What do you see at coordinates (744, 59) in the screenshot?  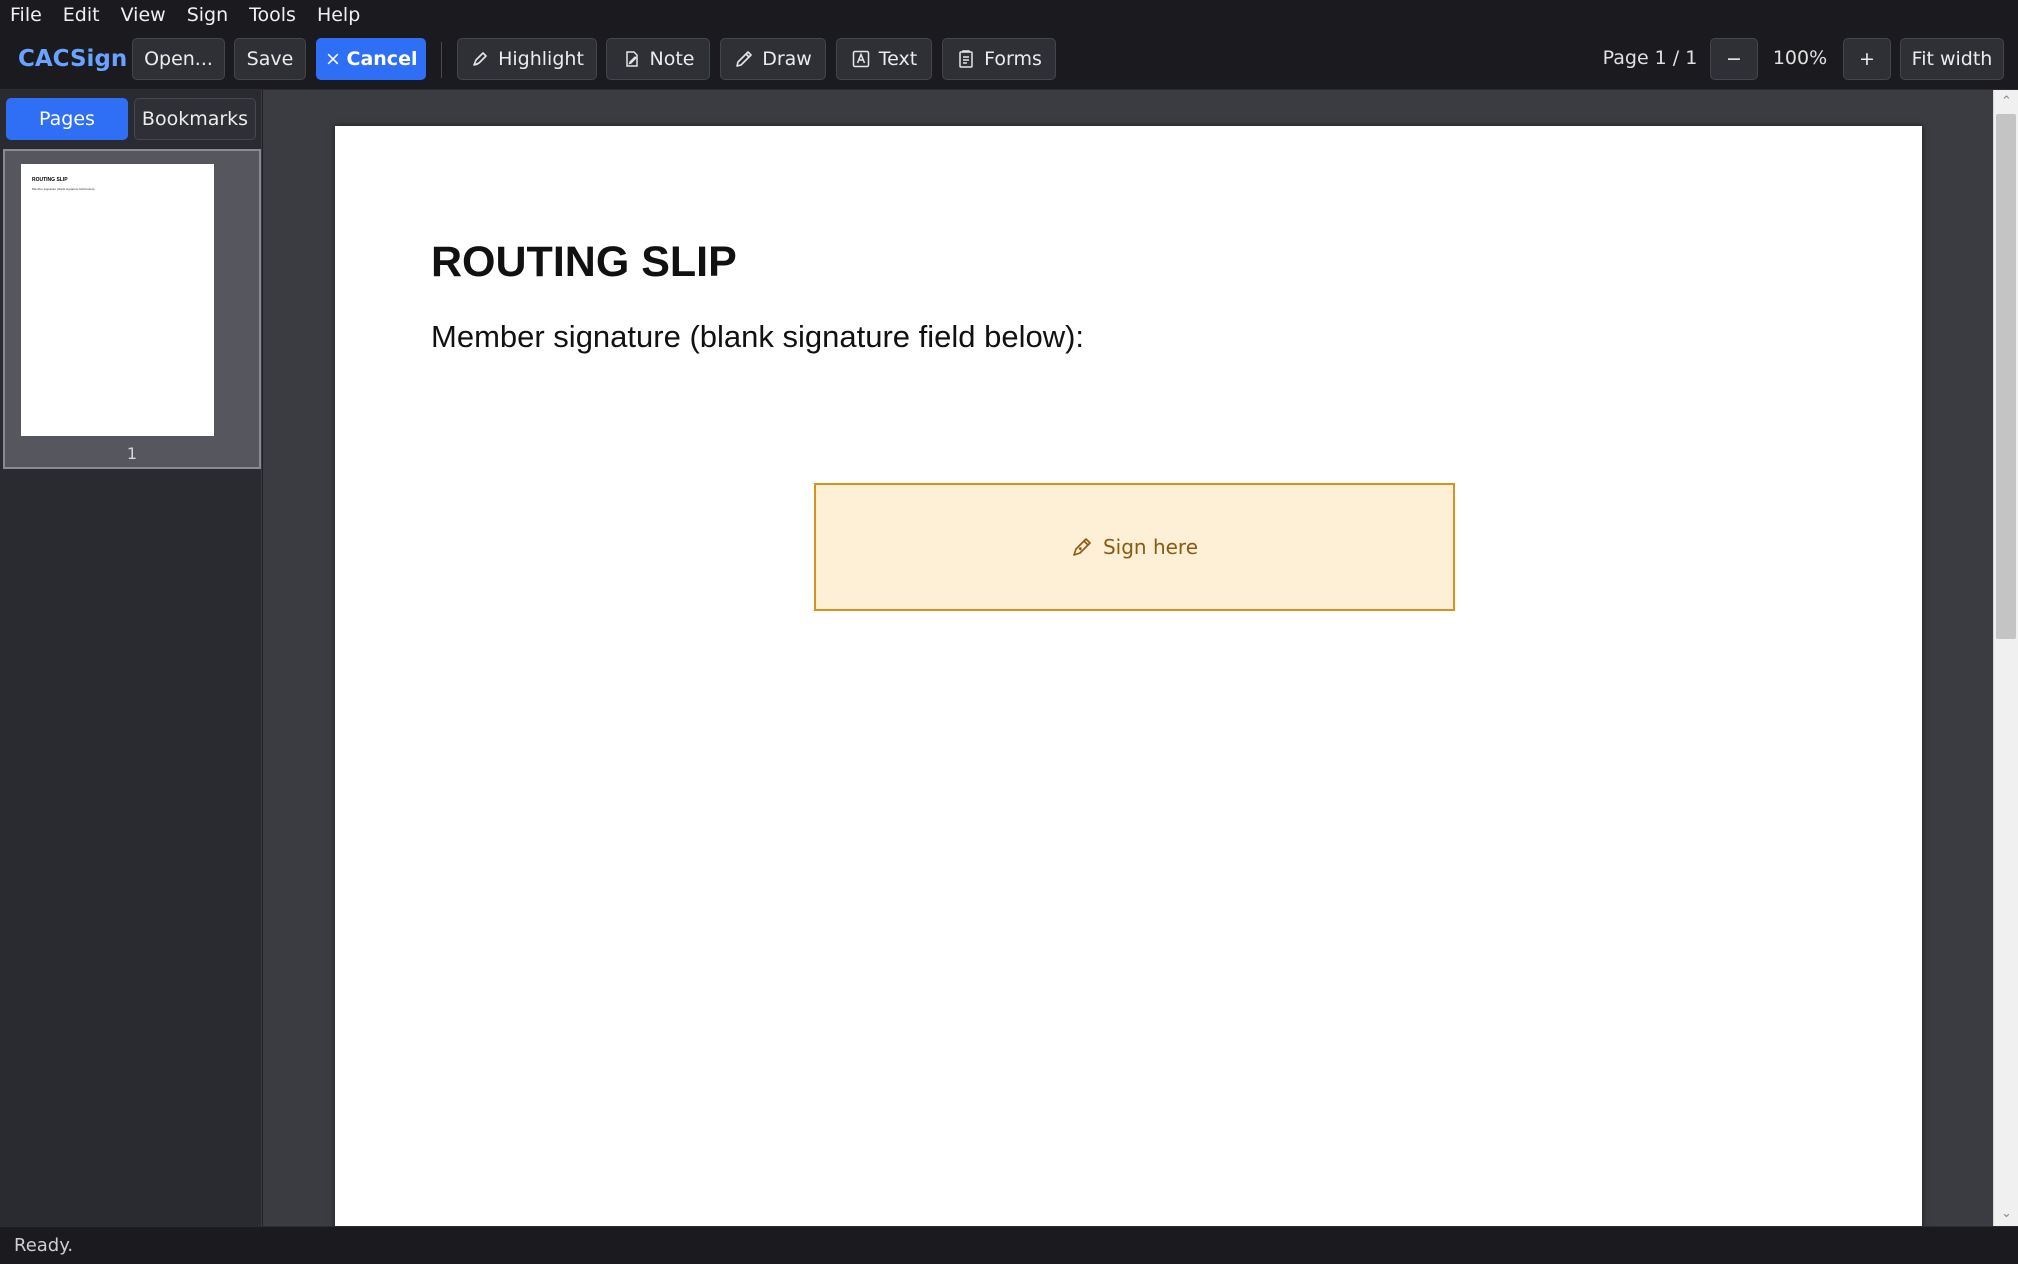 I see `pencil-icon` at bounding box center [744, 59].